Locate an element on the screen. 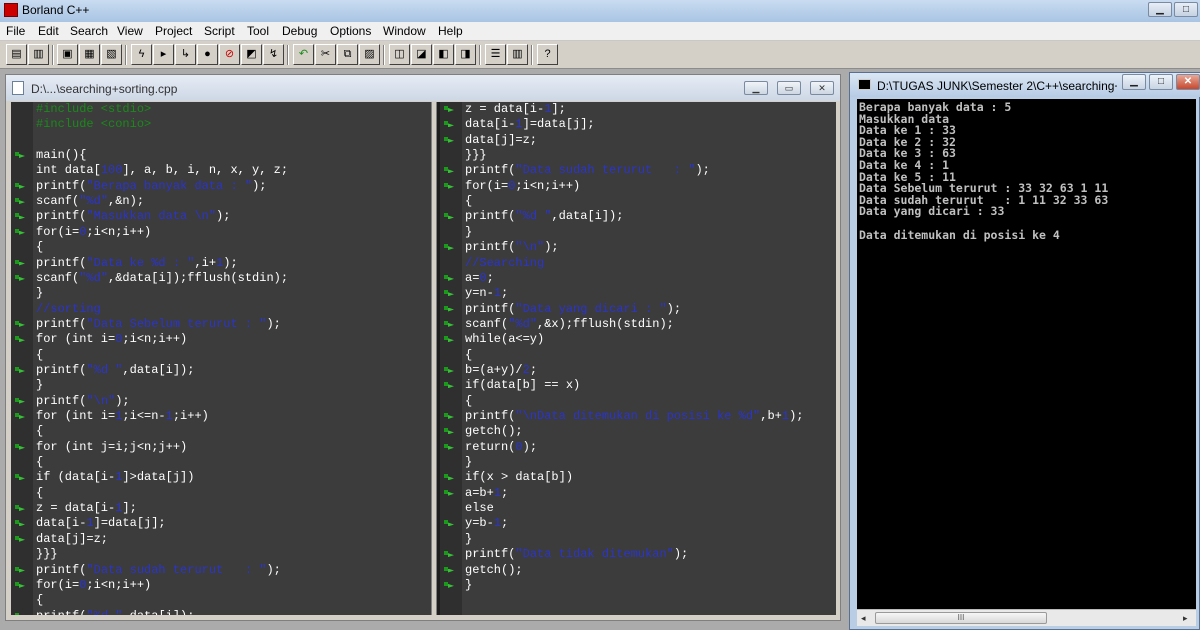 This screenshot has height=630, width=1200. code-line is located at coordinates (221, 140).